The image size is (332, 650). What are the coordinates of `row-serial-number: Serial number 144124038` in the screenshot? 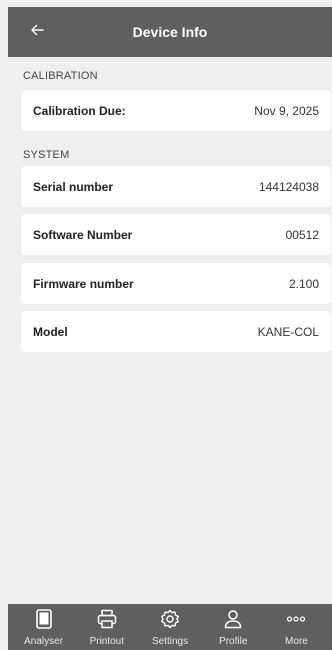 It's located at (176, 186).